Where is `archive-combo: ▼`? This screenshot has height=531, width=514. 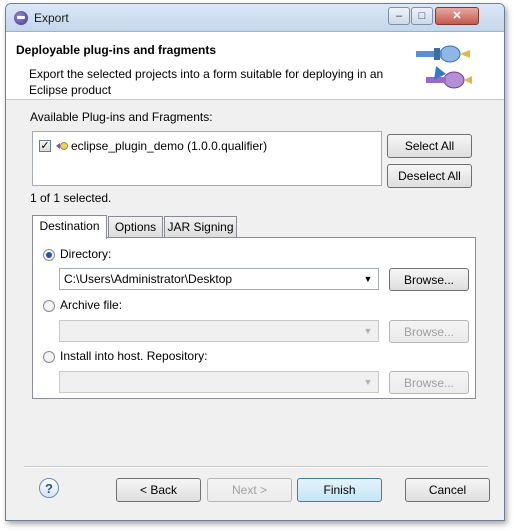 archive-combo: ▼ is located at coordinates (219, 331).